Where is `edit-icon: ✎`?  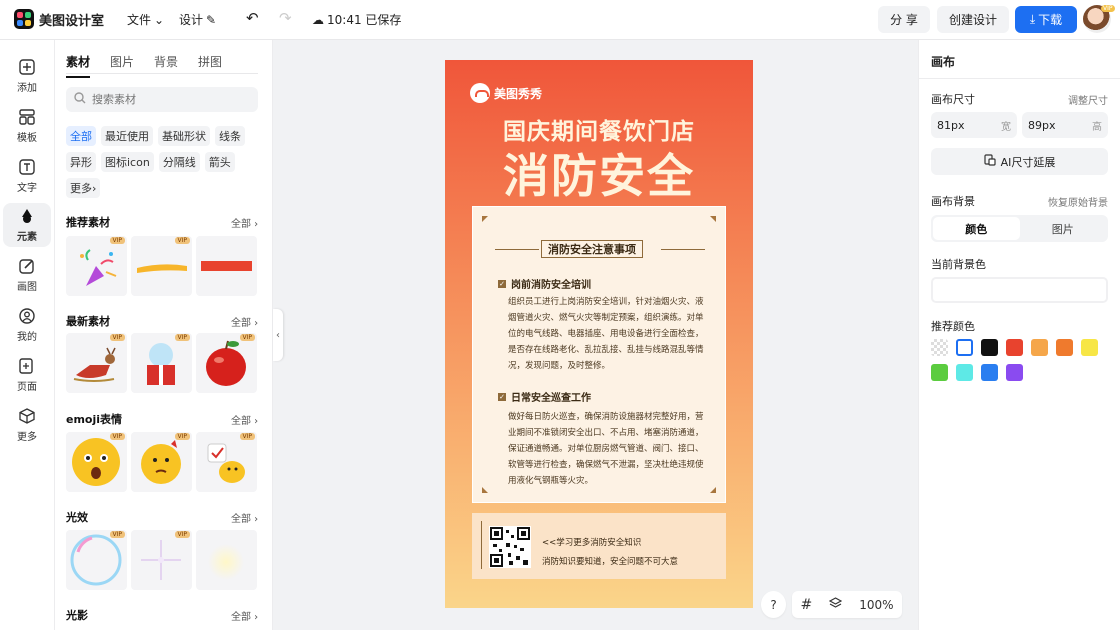
edit-icon: ✎ is located at coordinates (211, 19).